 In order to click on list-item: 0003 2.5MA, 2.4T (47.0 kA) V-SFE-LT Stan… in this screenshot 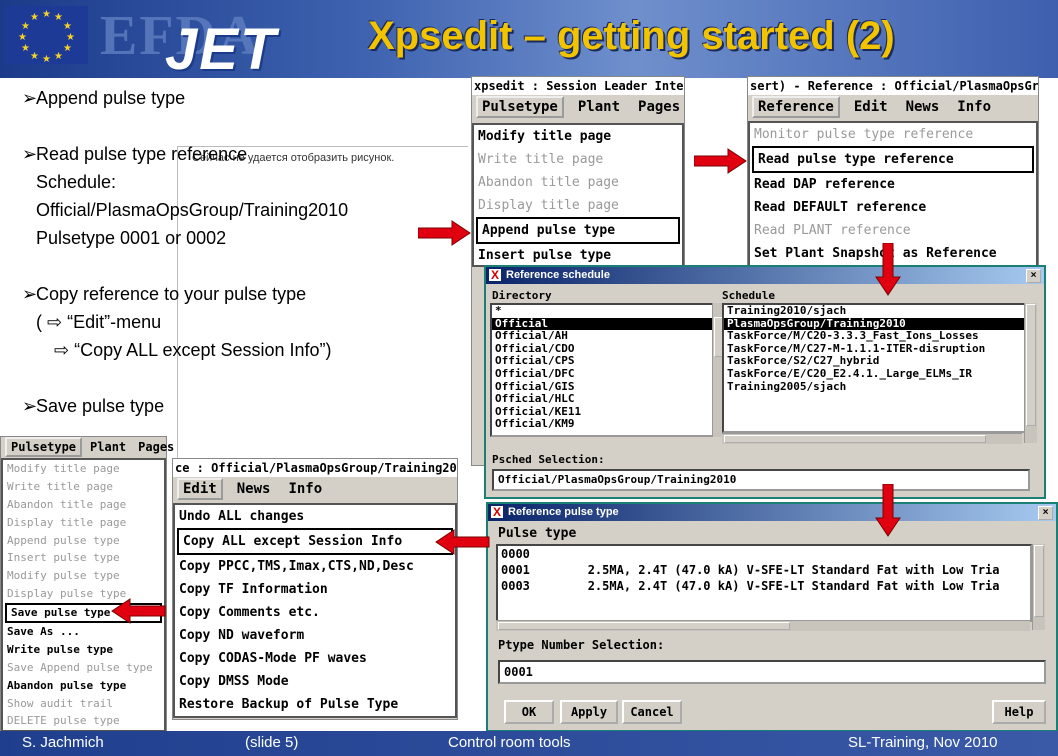, I will do `click(764, 586)`.